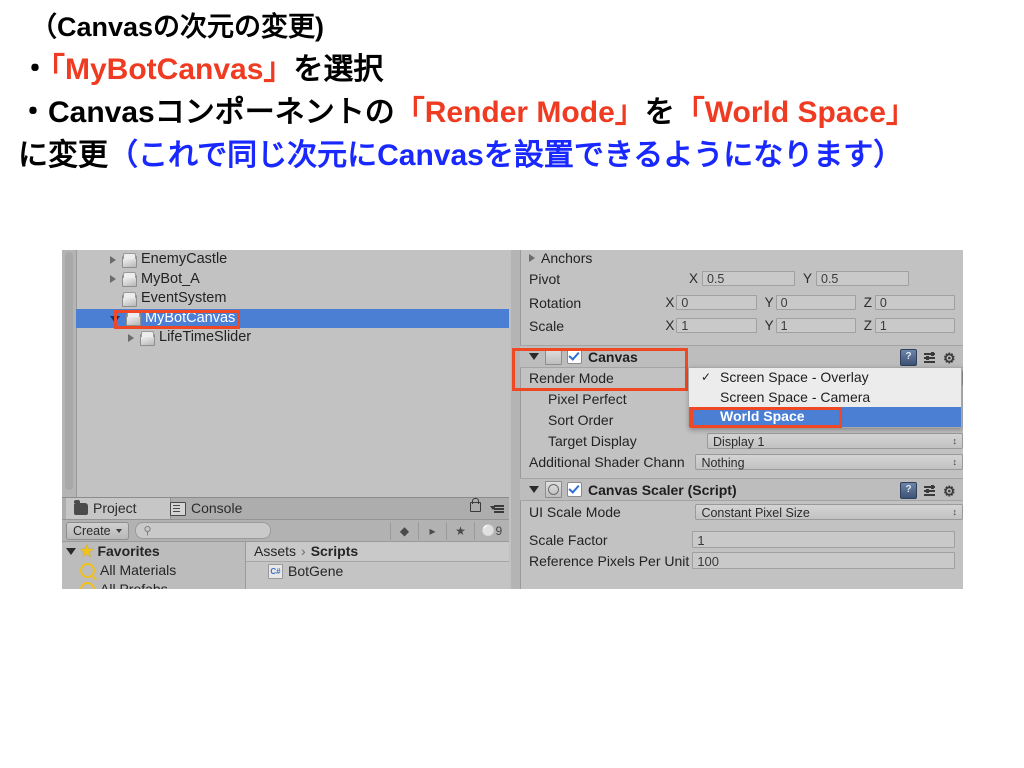 The height and width of the screenshot is (768, 1024). Describe the element at coordinates (748, 278) in the screenshot. I see `pivot-x-field: 0.5` at that location.